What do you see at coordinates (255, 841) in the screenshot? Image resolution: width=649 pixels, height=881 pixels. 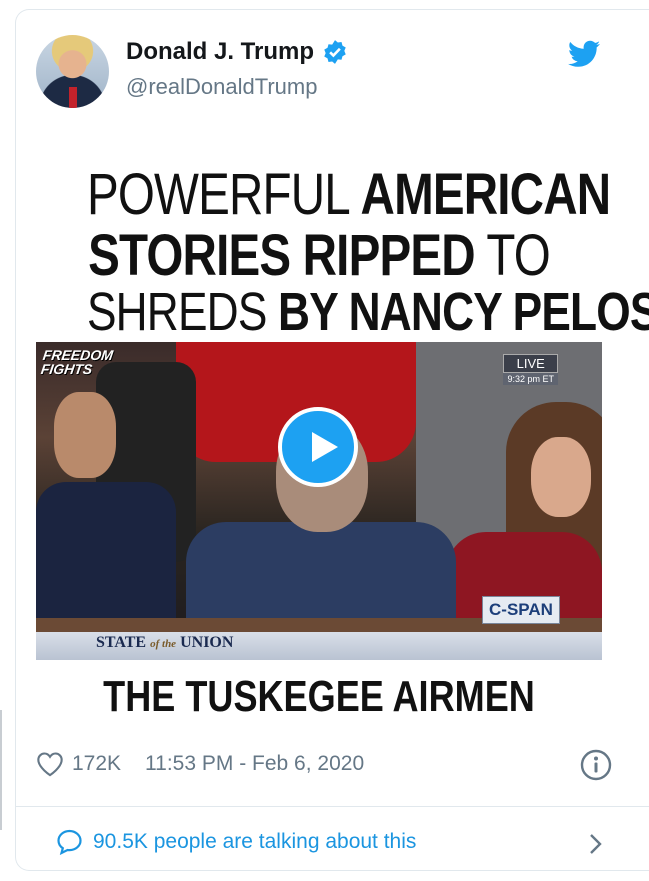 I see `talking-about-text: 90.5K people are talking about this` at bounding box center [255, 841].